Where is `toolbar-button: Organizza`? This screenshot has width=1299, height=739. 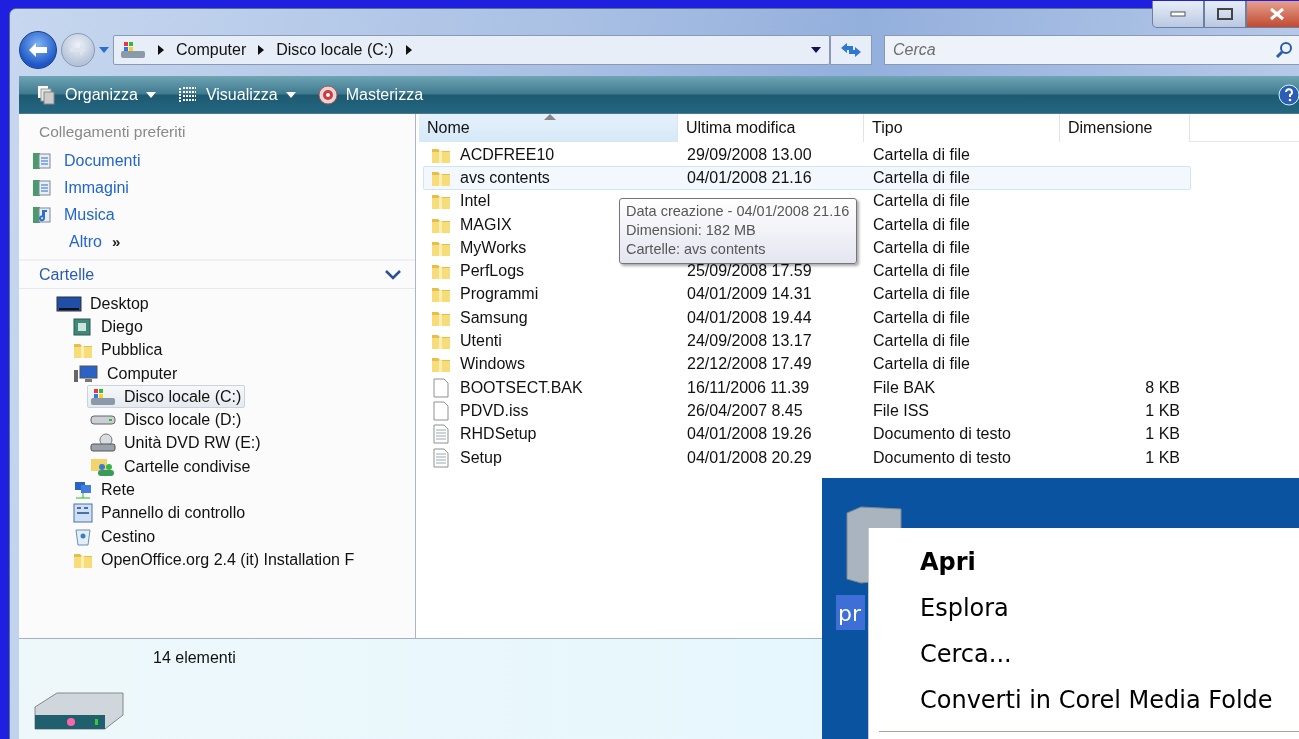 toolbar-button: Organizza is located at coordinates (96, 94).